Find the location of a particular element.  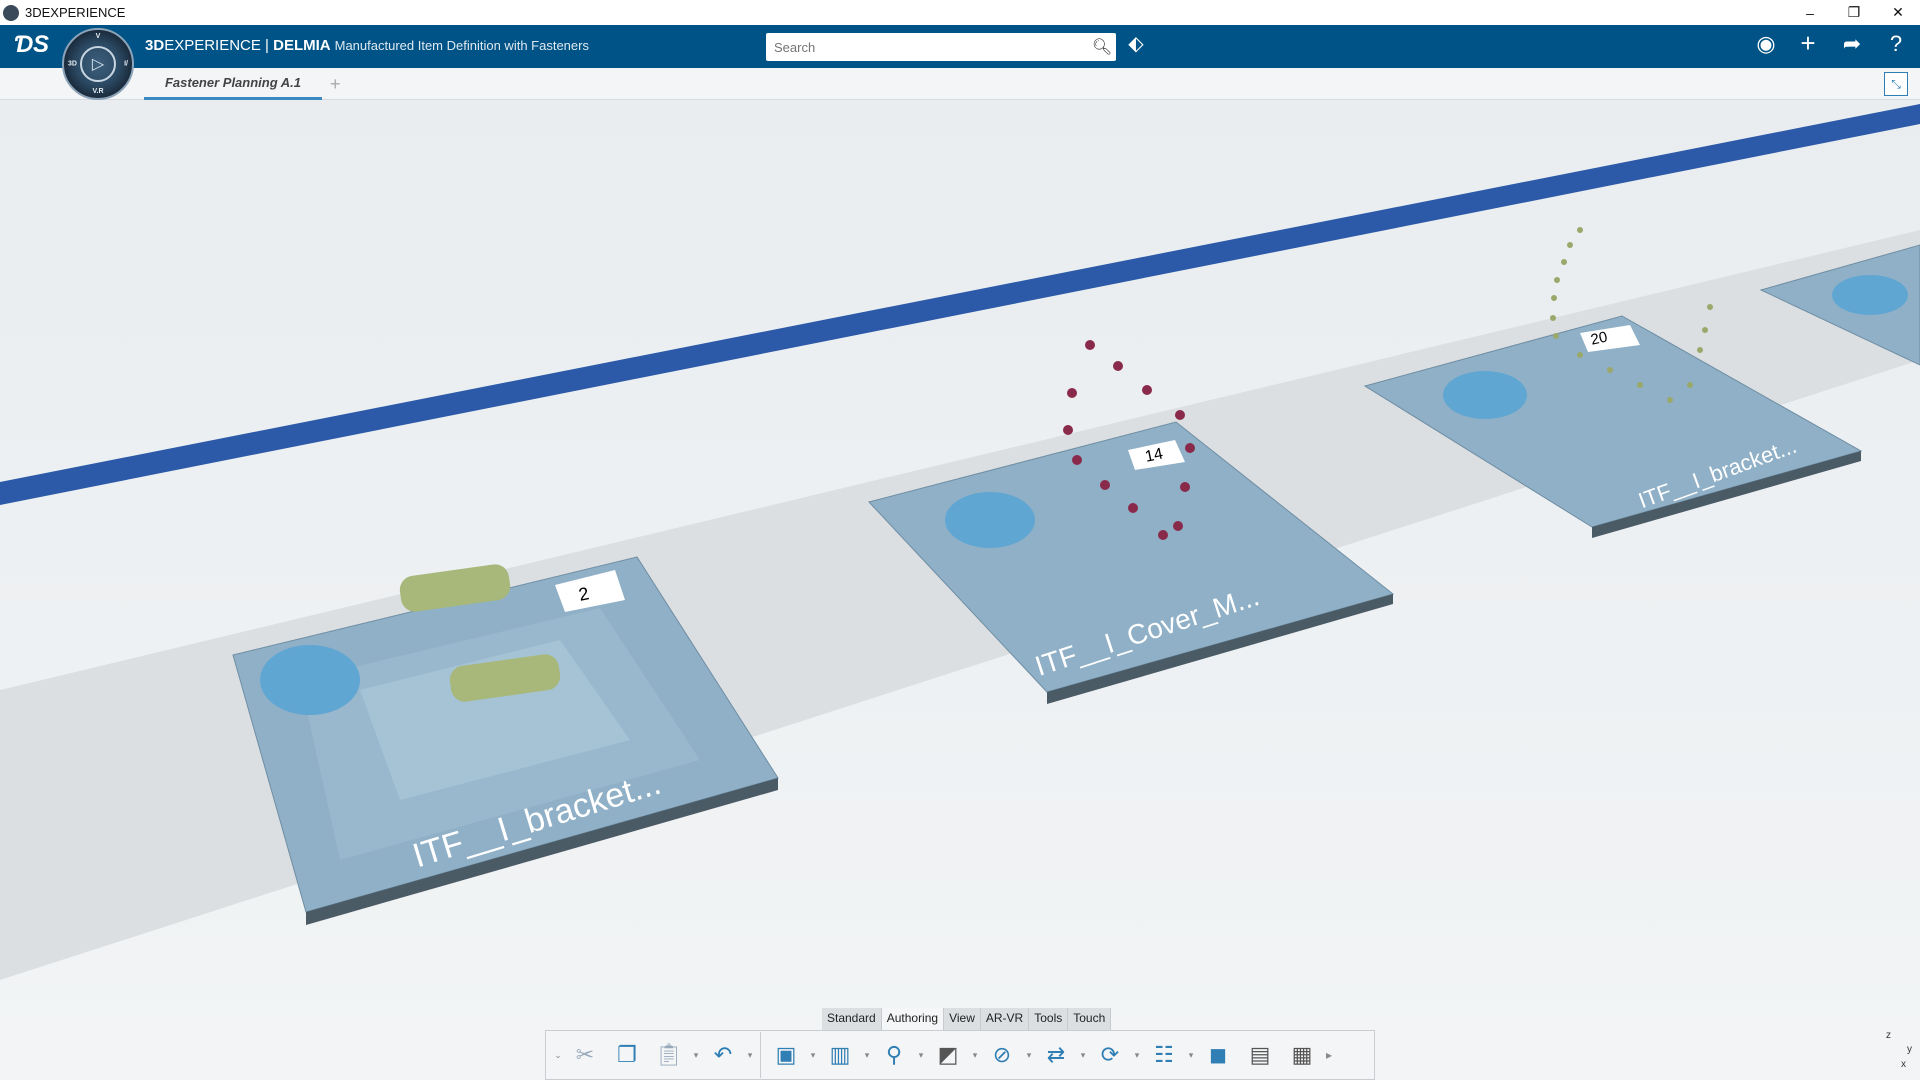

divider is located at coordinates (760, 1055).